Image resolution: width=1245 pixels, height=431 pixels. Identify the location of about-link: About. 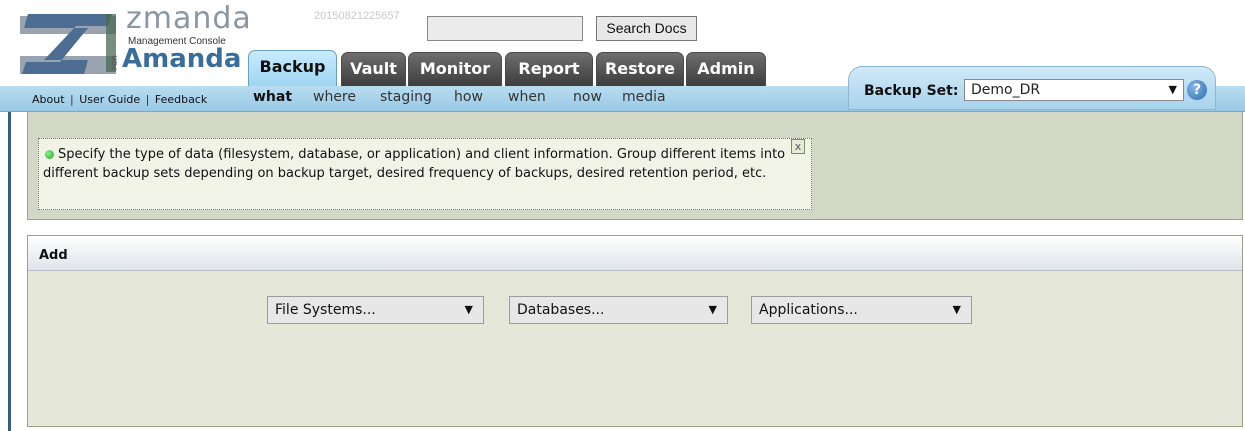
(48, 99).